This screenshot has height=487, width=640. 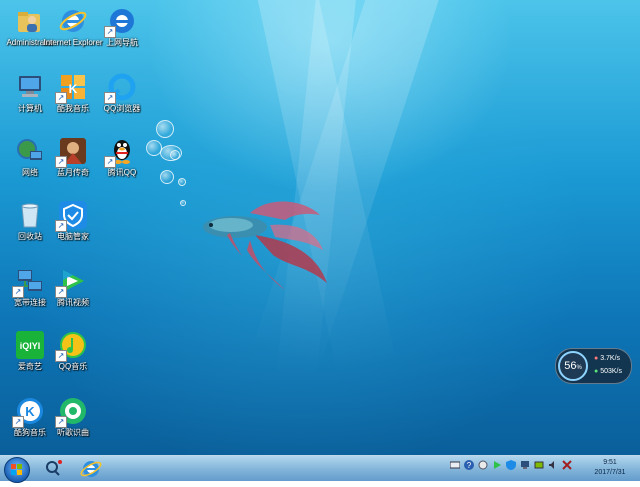 I want to click on clock-time: 9:51, so click(x=610, y=462).